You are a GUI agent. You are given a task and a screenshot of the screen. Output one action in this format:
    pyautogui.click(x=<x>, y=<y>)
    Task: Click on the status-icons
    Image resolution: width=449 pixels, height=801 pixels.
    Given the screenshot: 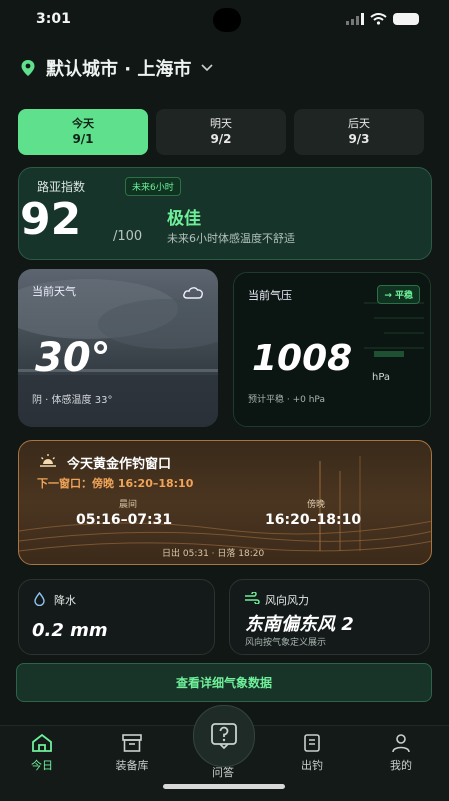 What is the action you would take?
    pyautogui.click(x=382, y=19)
    